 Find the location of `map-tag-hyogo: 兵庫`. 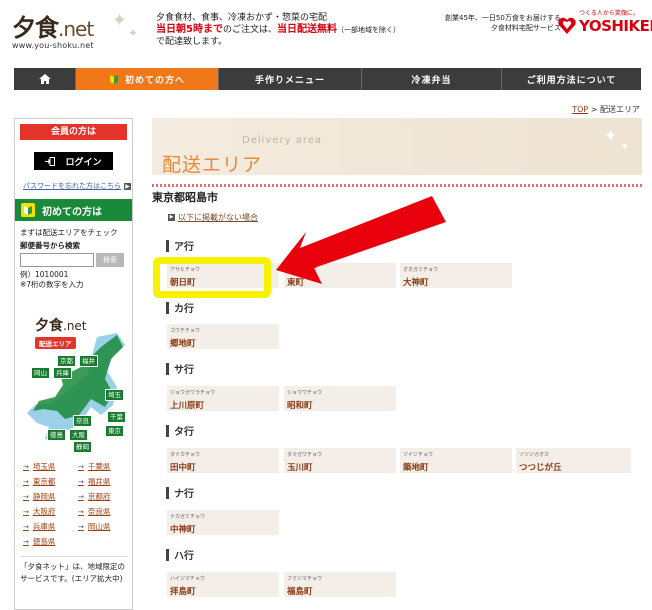

map-tag-hyogo: 兵庫 is located at coordinates (62, 373).